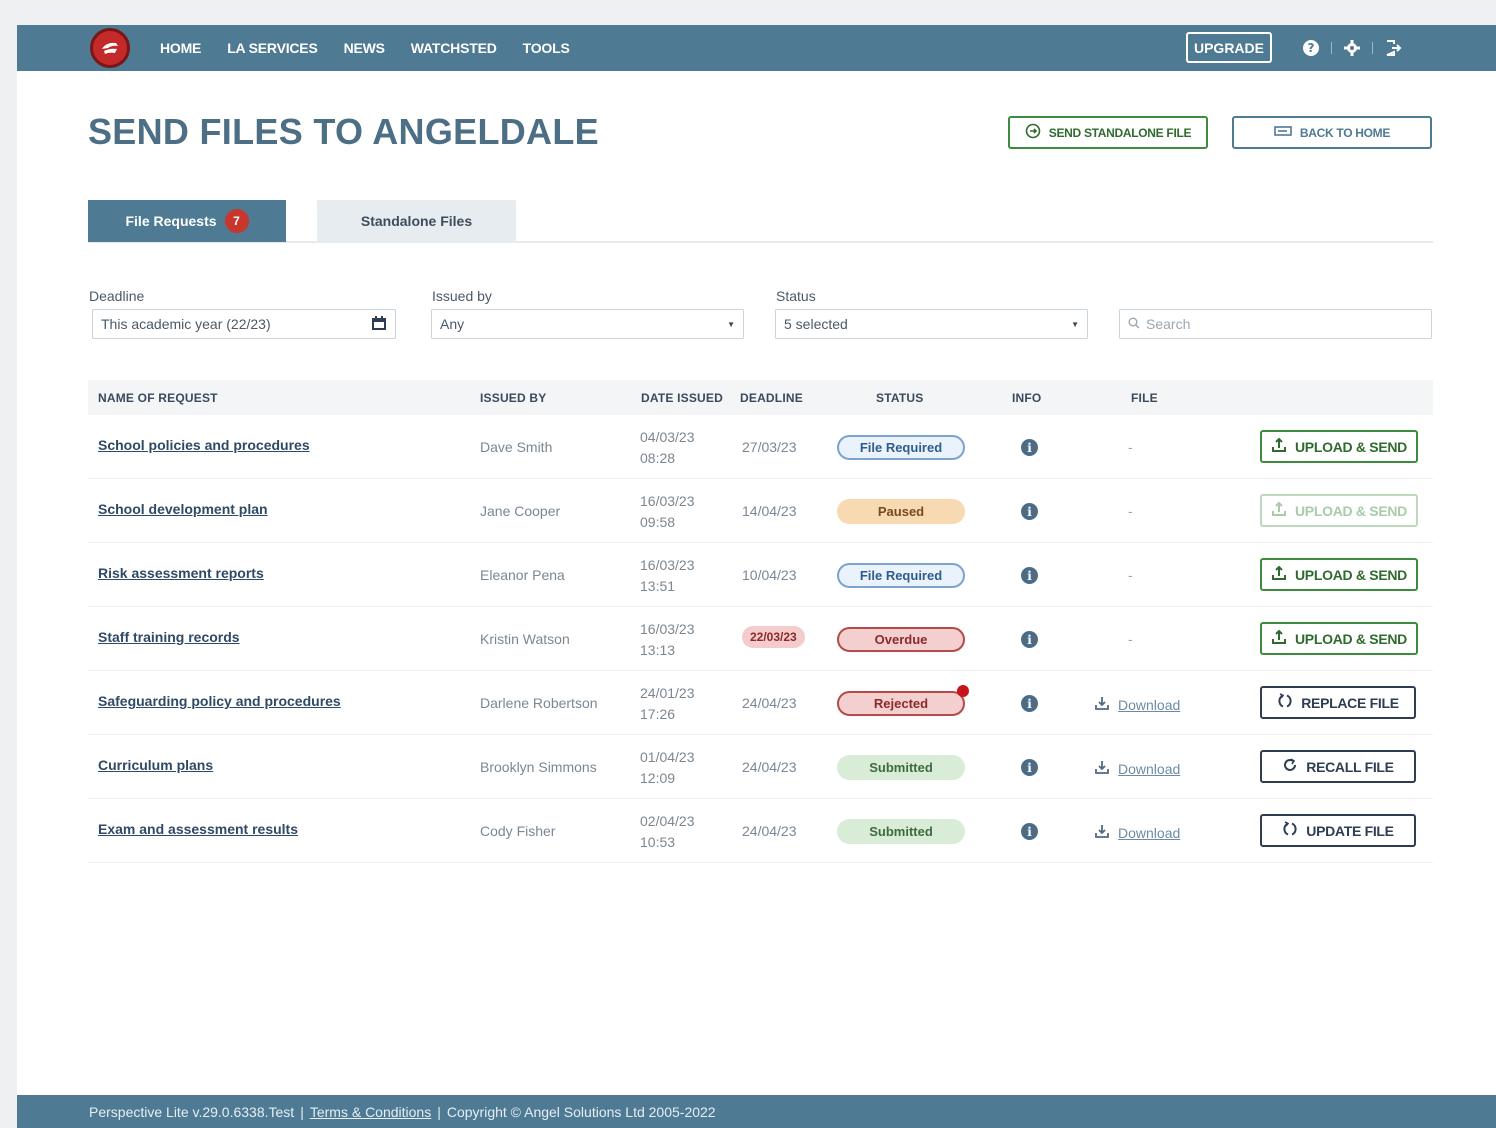 This screenshot has height=1128, width=1496. Describe the element at coordinates (1285, 702) in the screenshot. I see `replace-icon` at that location.